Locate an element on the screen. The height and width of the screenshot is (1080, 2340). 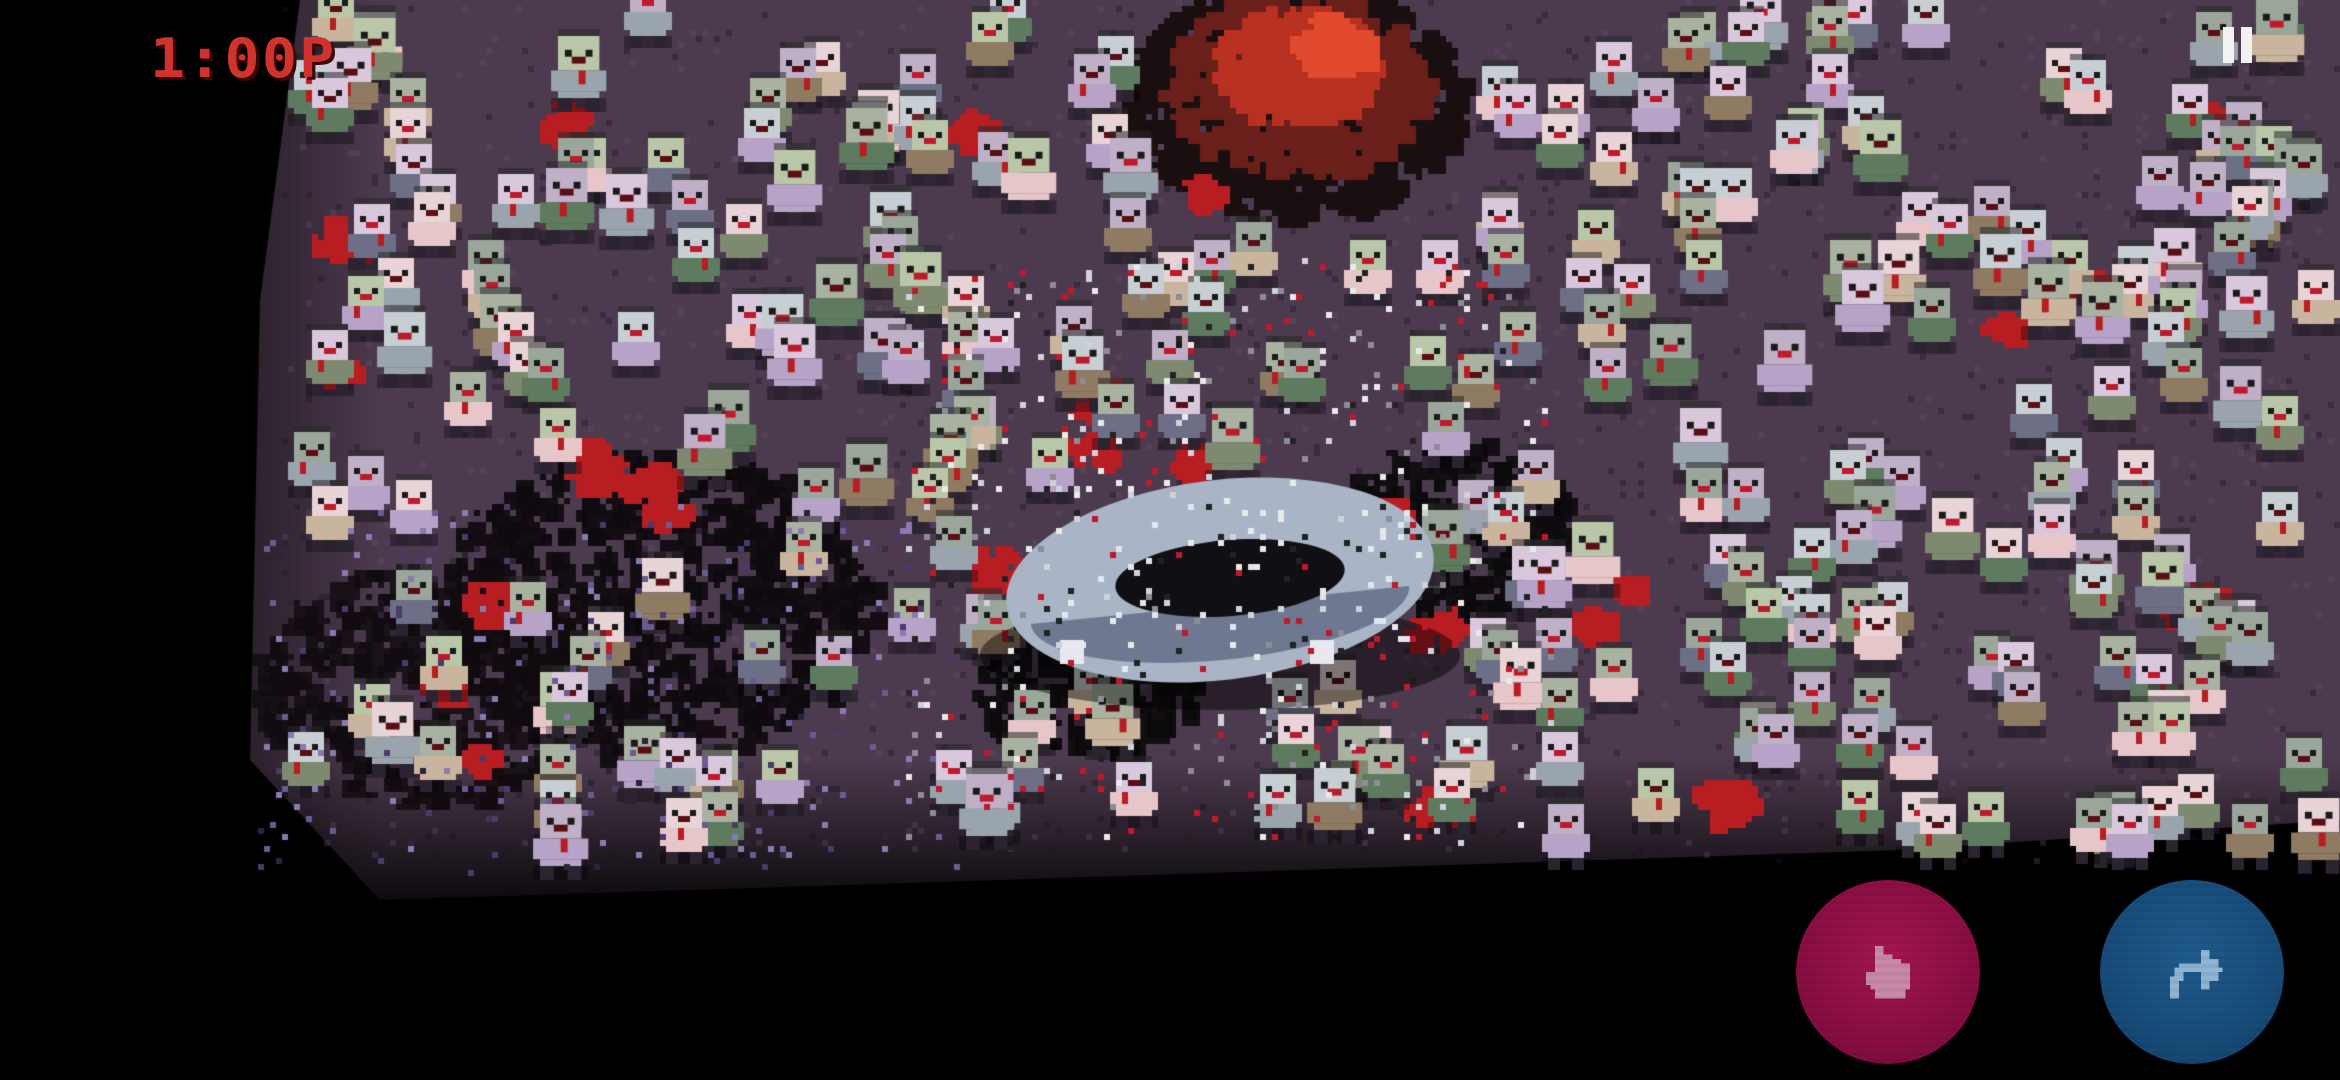
pause-icon is located at coordinates (2228, 45).